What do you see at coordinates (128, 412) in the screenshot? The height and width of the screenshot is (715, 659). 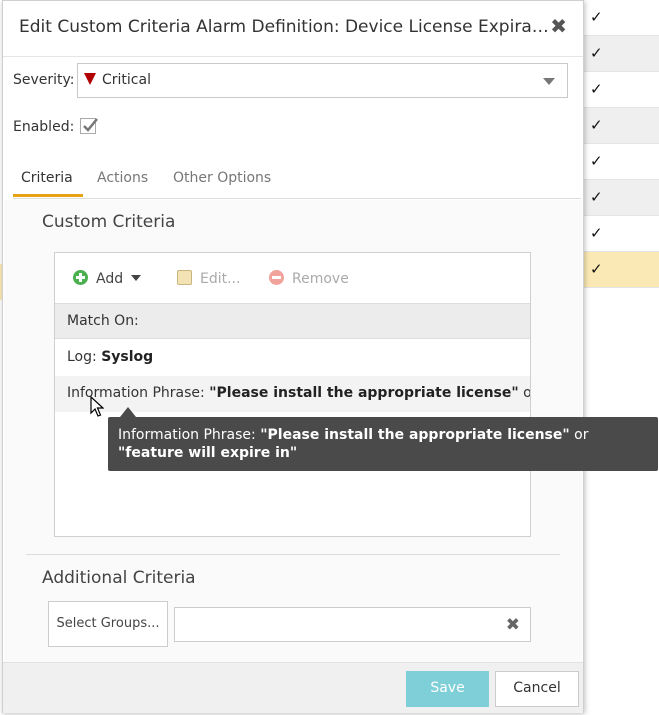 I see `tooltip-arrow` at bounding box center [128, 412].